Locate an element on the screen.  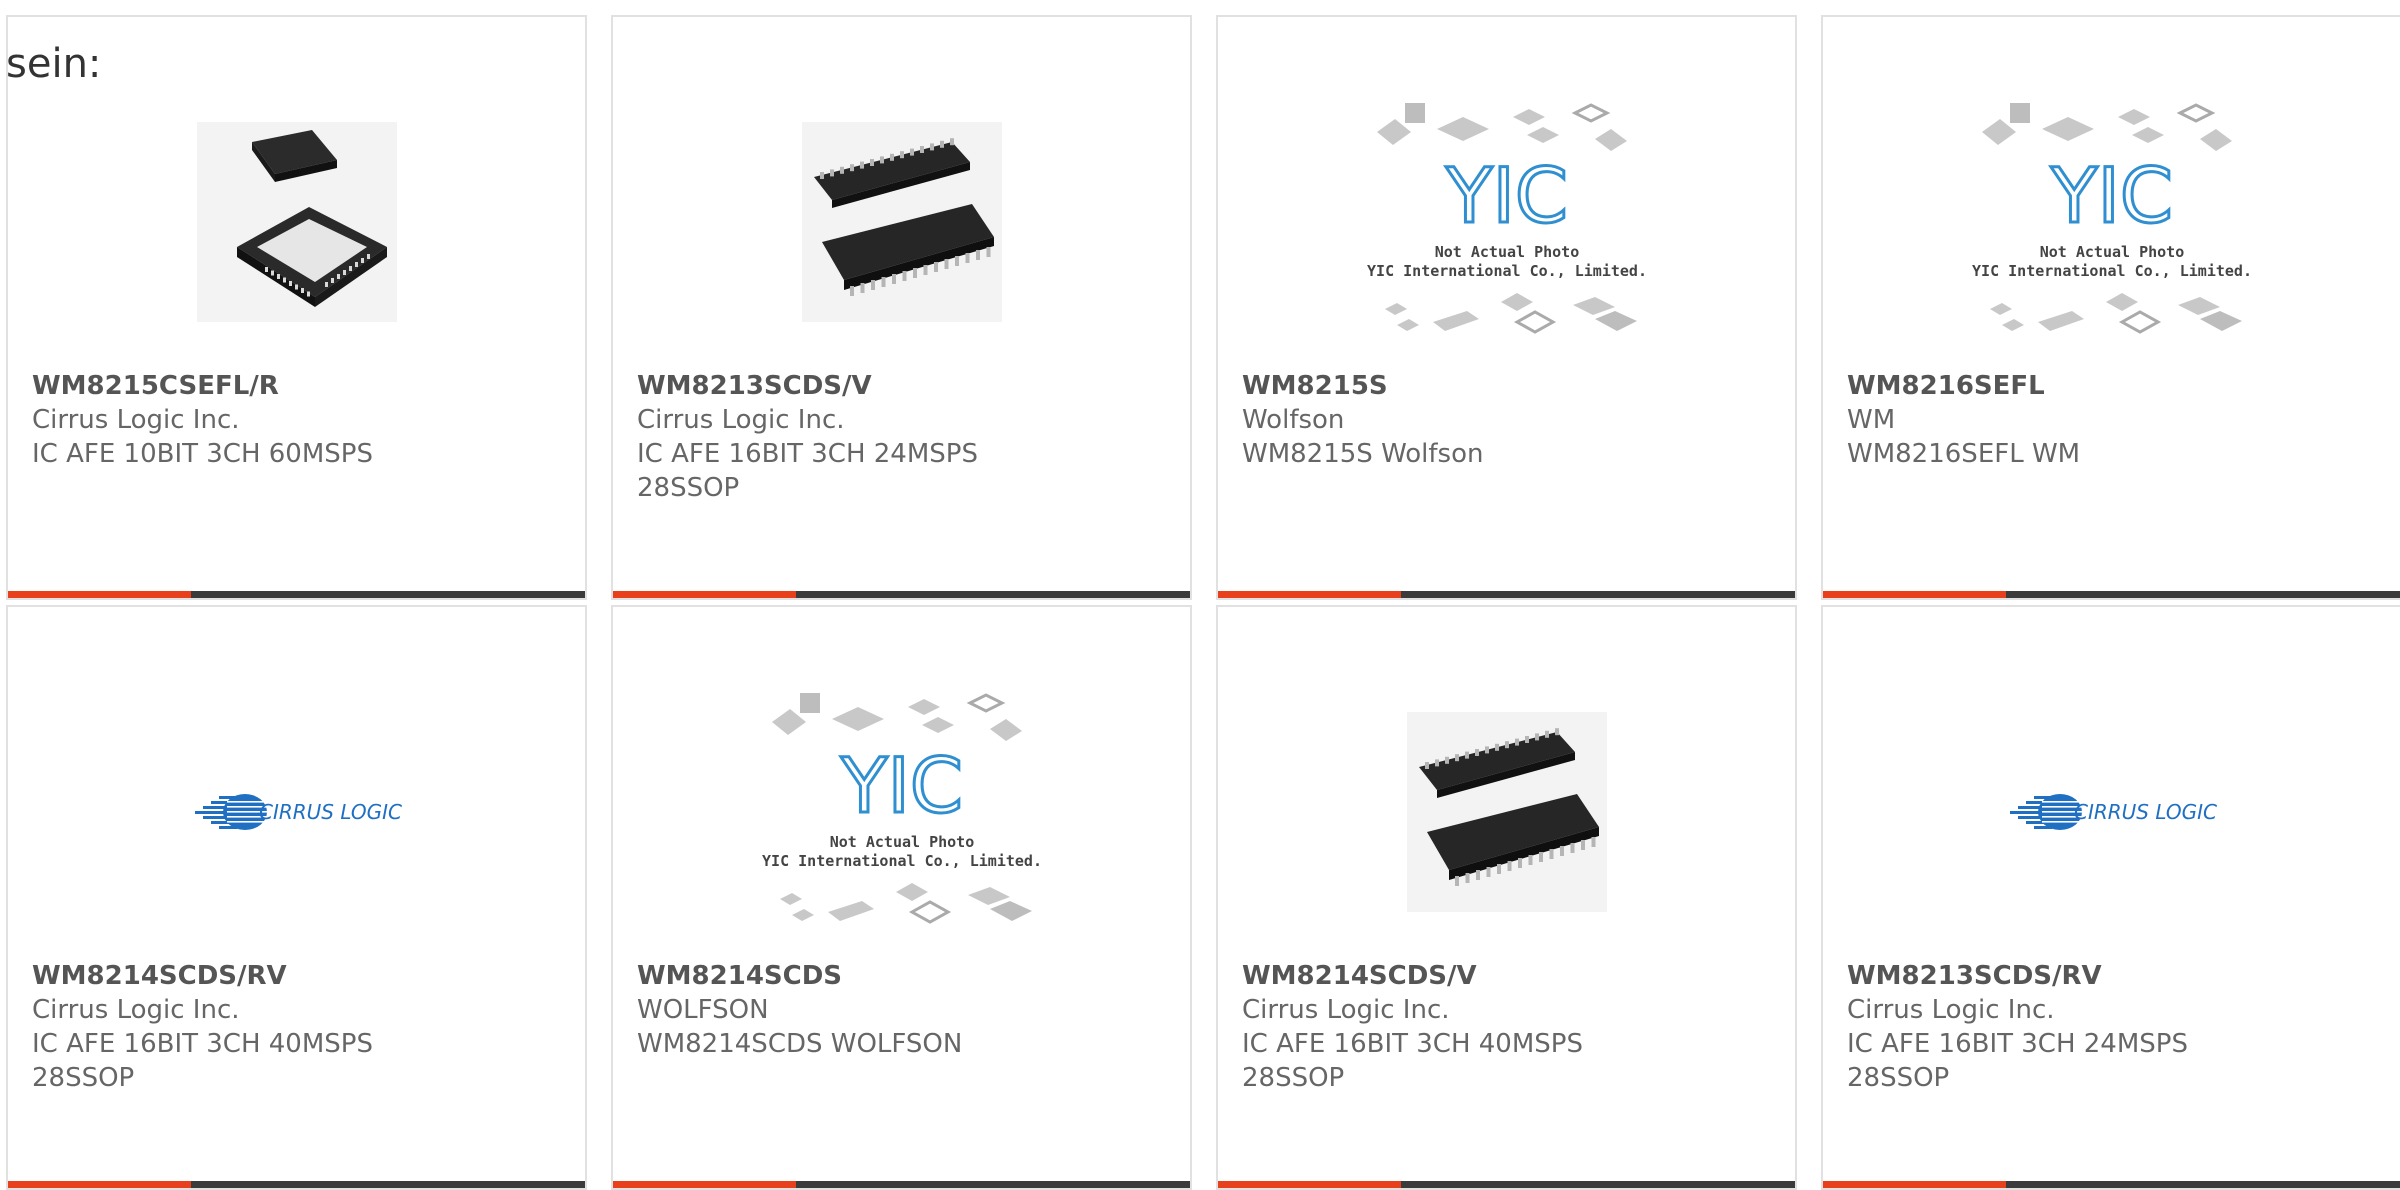
part-number-link: WM8215CSEFL/R is located at coordinates (300, 386).